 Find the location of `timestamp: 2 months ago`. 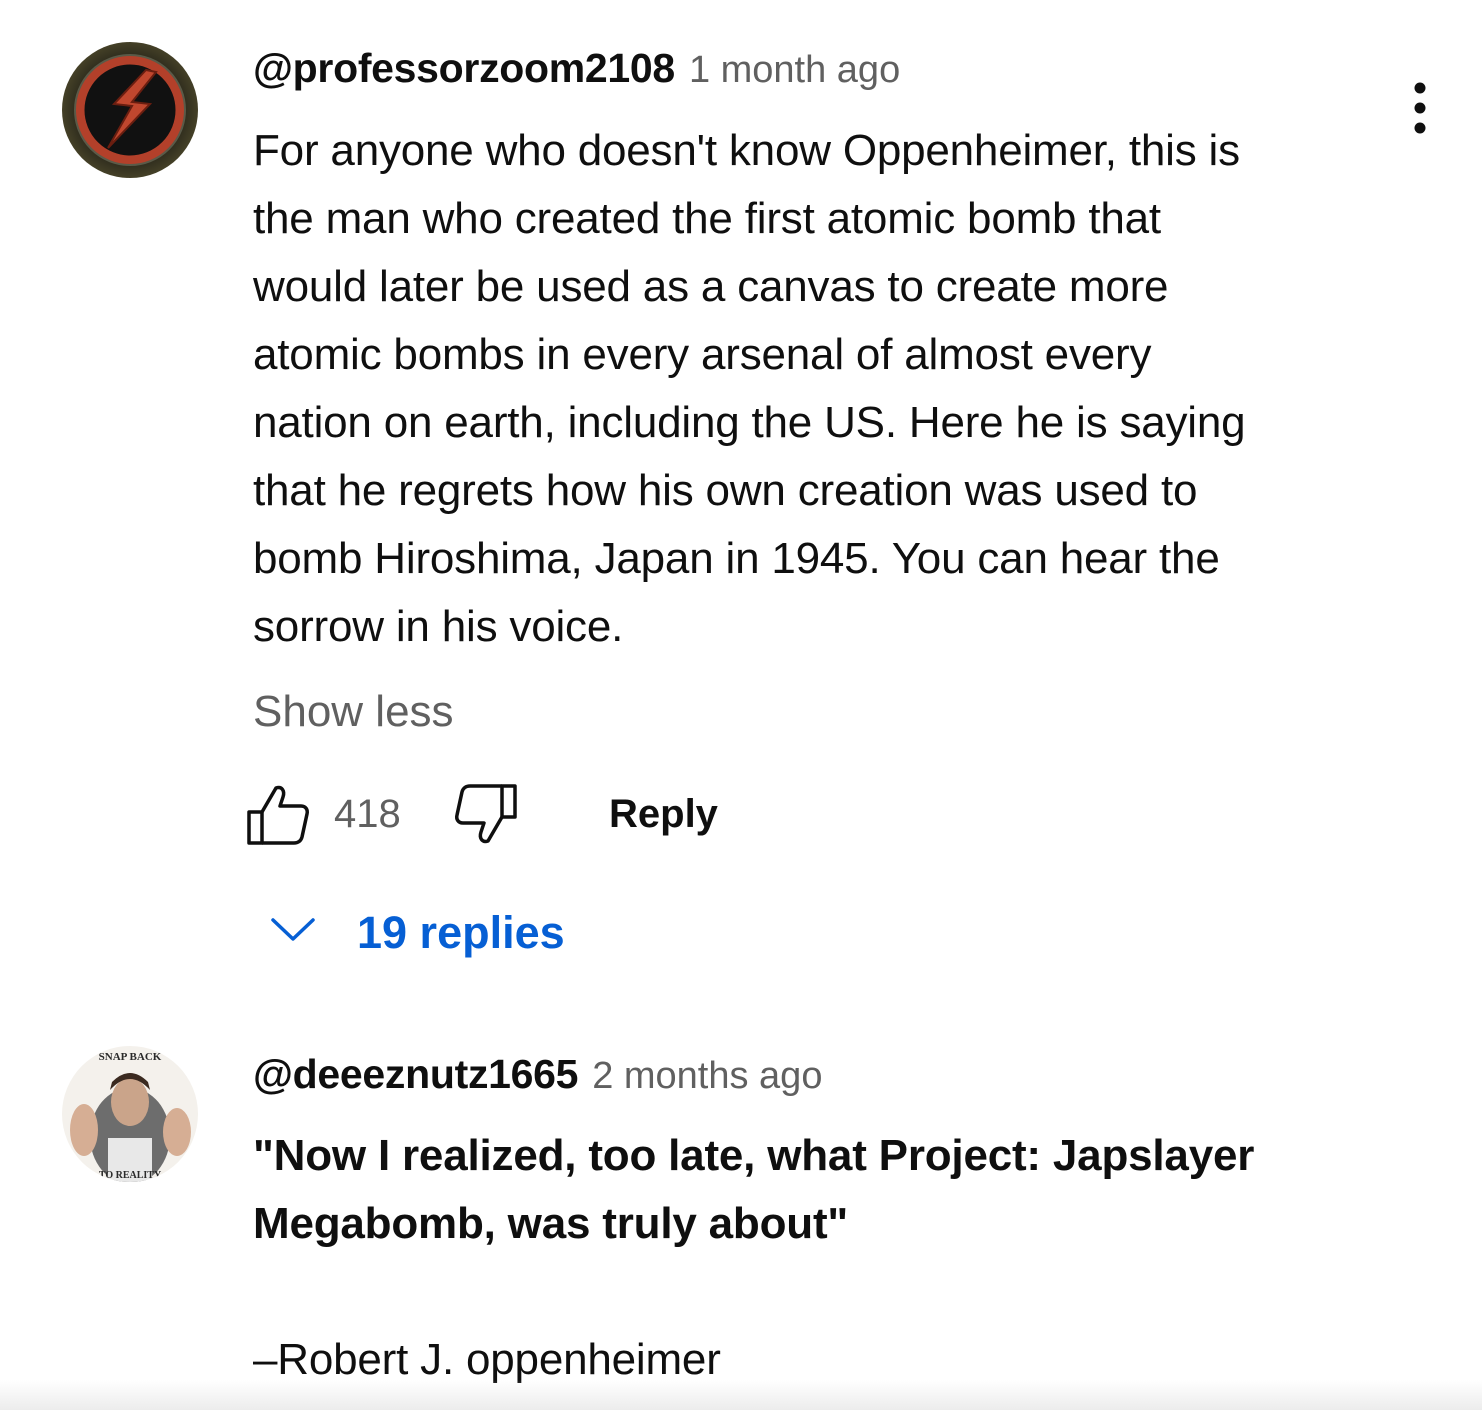

timestamp: 2 months ago is located at coordinates (707, 1076).